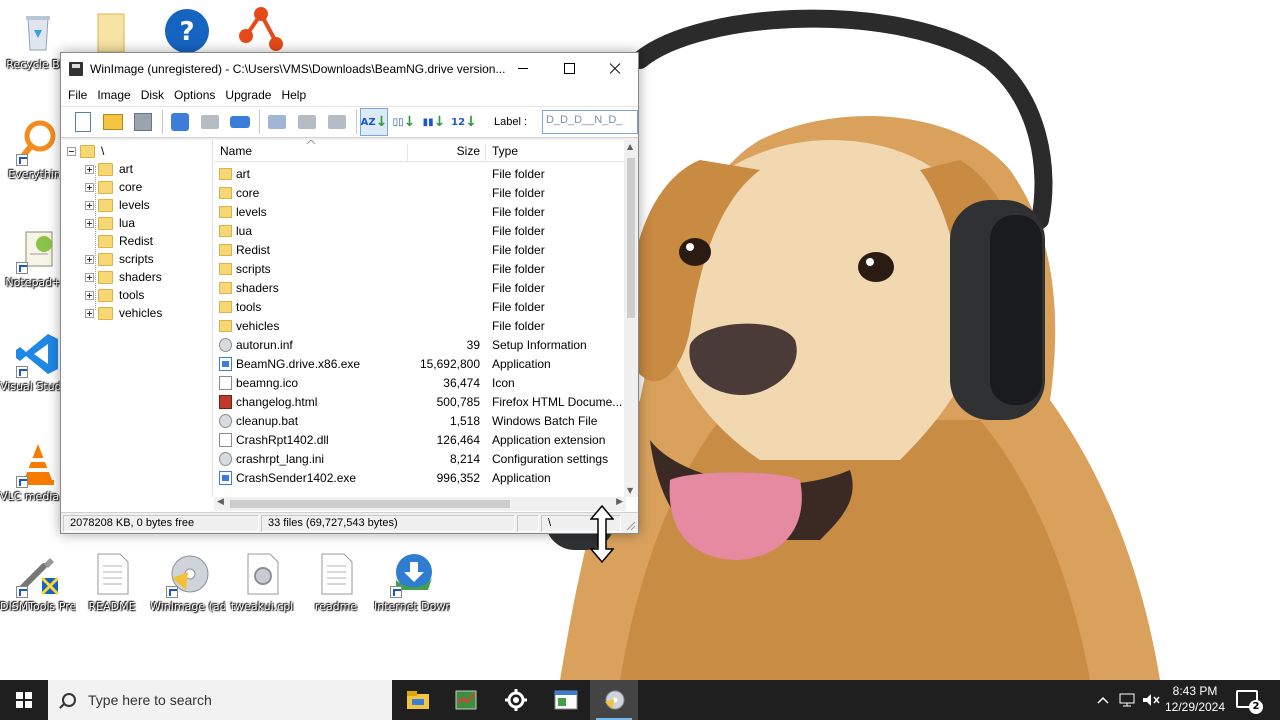 This screenshot has width=1280, height=720. Describe the element at coordinates (220, 502) in the screenshot. I see `scroll-left-arrow-icon: ◀` at that location.